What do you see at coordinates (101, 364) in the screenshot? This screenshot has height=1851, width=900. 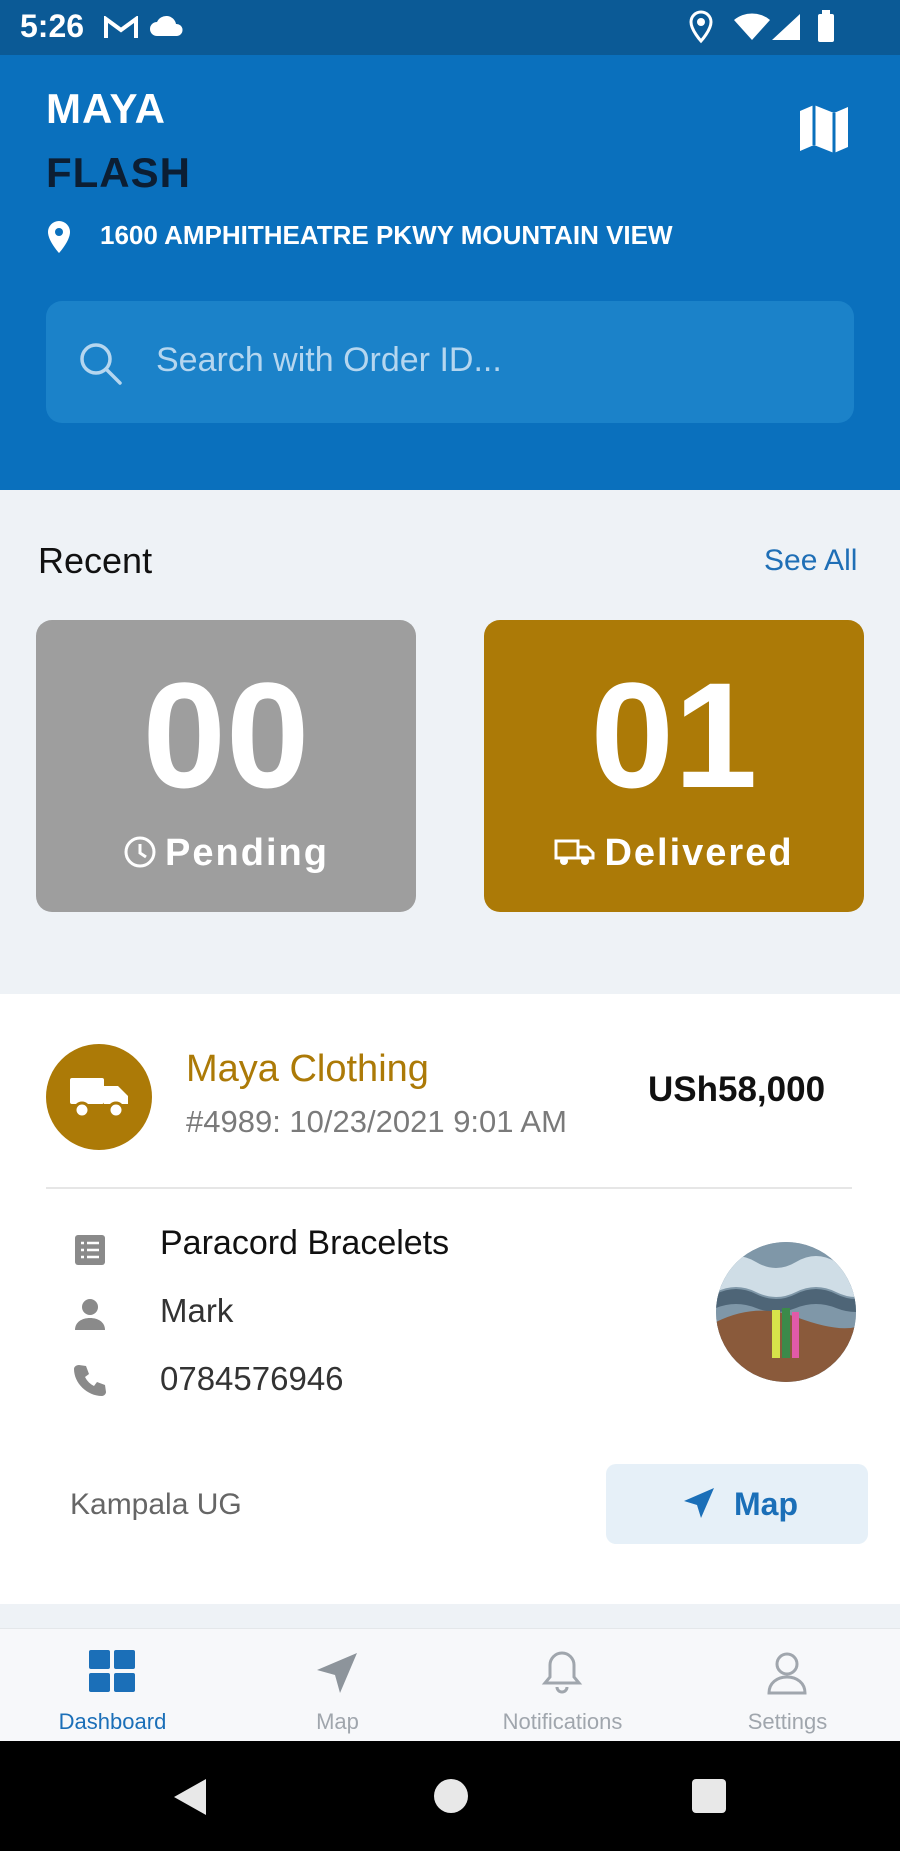 I see `search-icon` at bounding box center [101, 364].